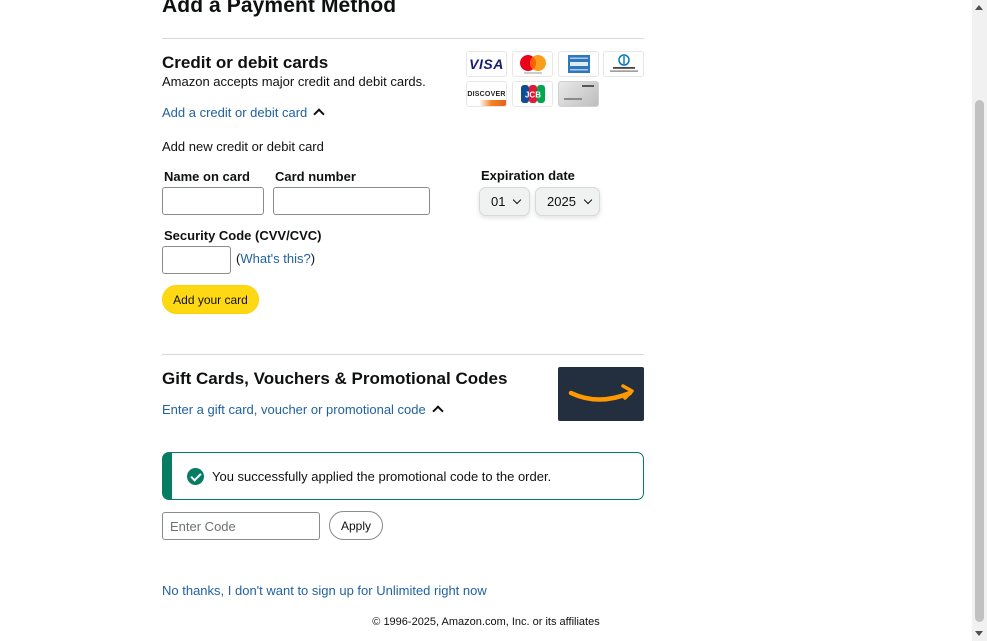 Image resolution: width=987 pixels, height=641 pixels. I want to click on visa-logo: VISA, so click(486, 64).